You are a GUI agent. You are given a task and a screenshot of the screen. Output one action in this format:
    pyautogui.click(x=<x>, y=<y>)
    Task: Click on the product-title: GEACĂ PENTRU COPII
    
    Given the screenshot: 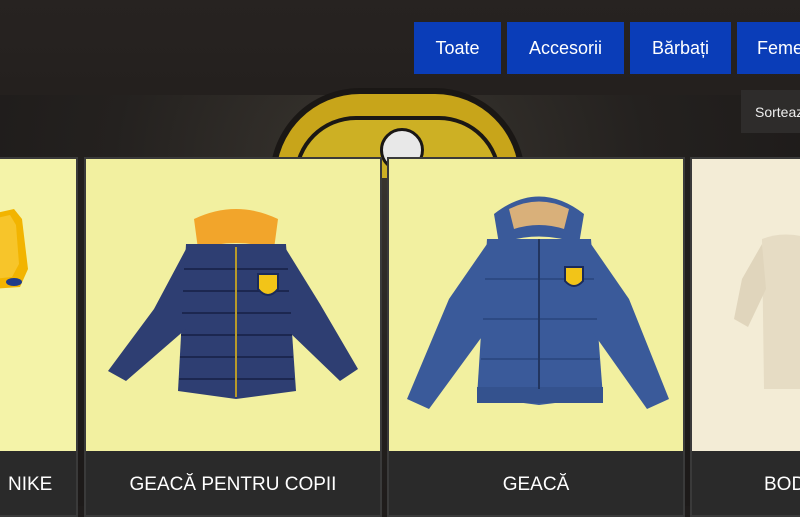 What is the action you would take?
    pyautogui.click(x=233, y=484)
    